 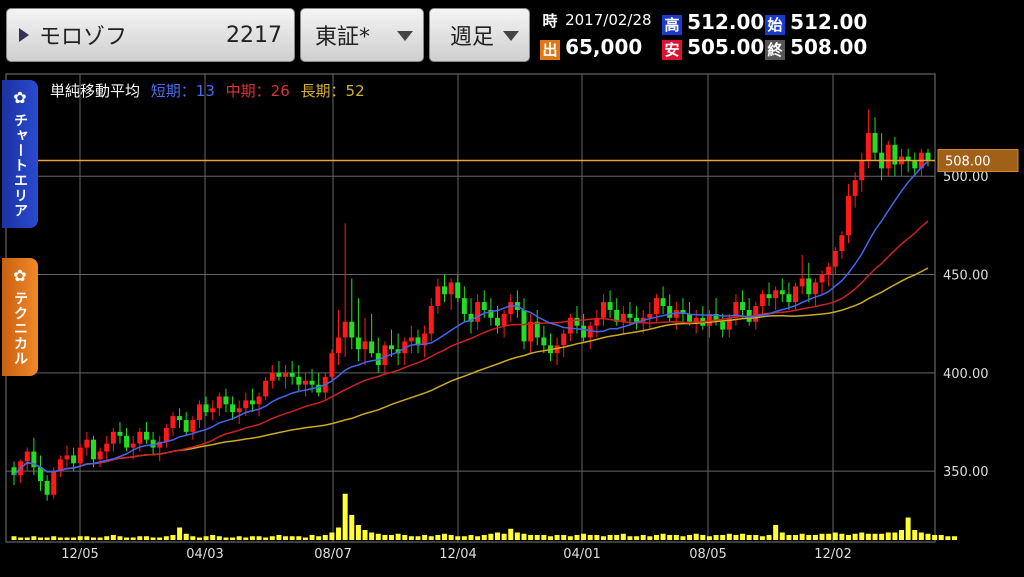 I want to click on chevron-down-icon, so click(x=405, y=36).